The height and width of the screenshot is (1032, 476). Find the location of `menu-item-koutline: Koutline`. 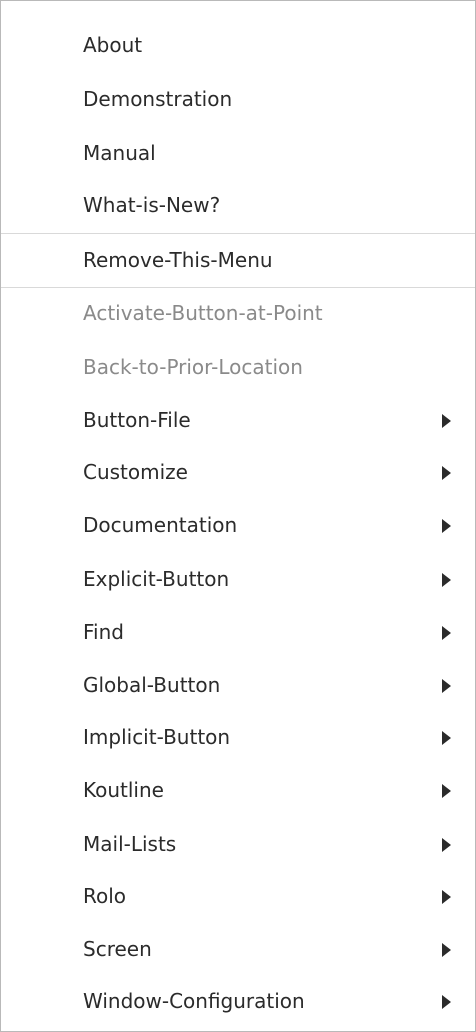

menu-item-koutline: Koutline is located at coordinates (238, 790).